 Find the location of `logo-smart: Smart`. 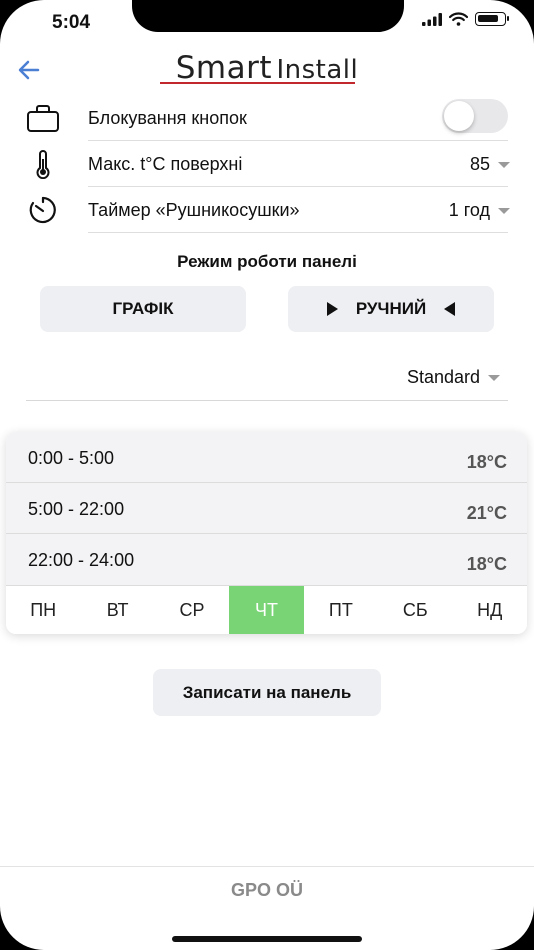

logo-smart: Smart is located at coordinates (224, 68).